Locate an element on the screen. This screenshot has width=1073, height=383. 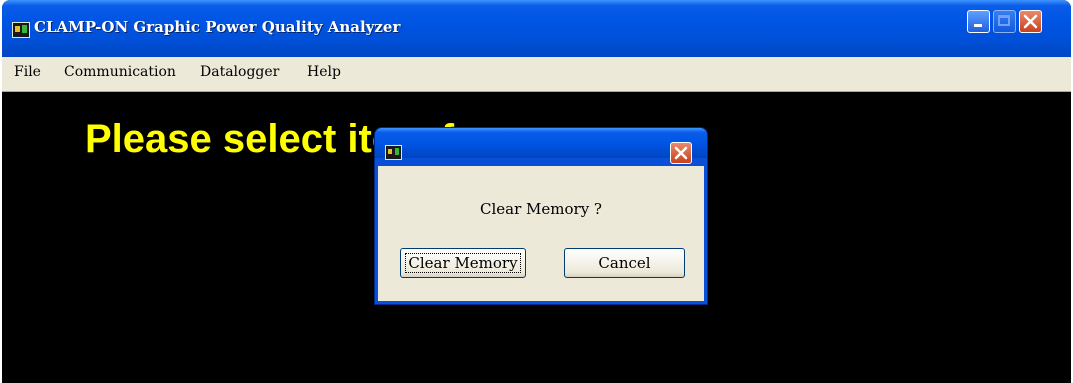
app-icon is located at coordinates (21, 30).